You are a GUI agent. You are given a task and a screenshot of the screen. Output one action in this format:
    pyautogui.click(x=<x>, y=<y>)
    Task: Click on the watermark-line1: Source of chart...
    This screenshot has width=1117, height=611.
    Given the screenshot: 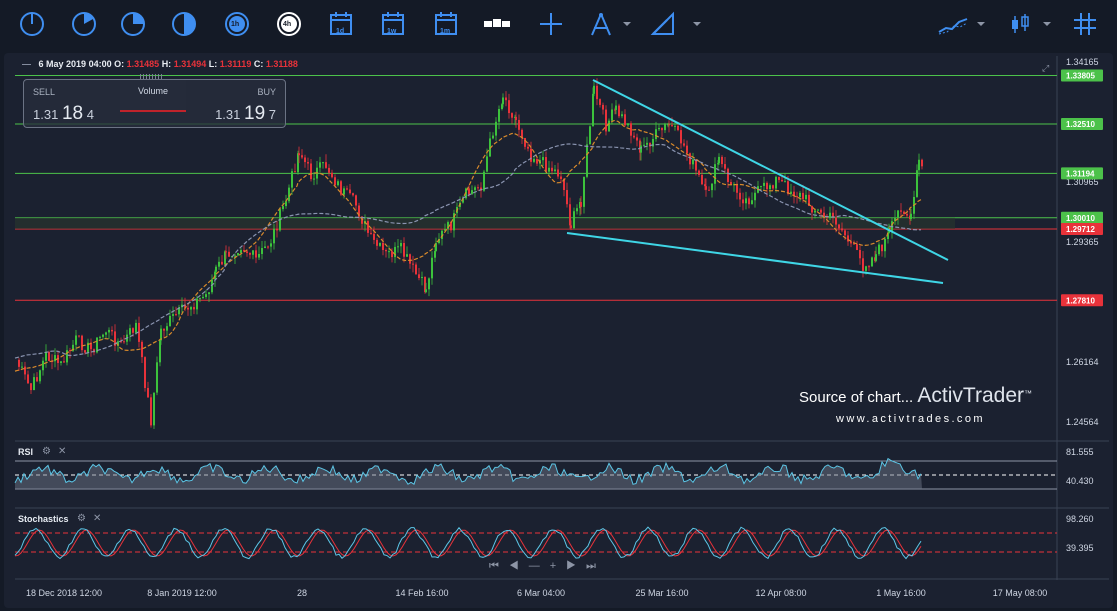 What is the action you would take?
    pyautogui.click(x=856, y=397)
    